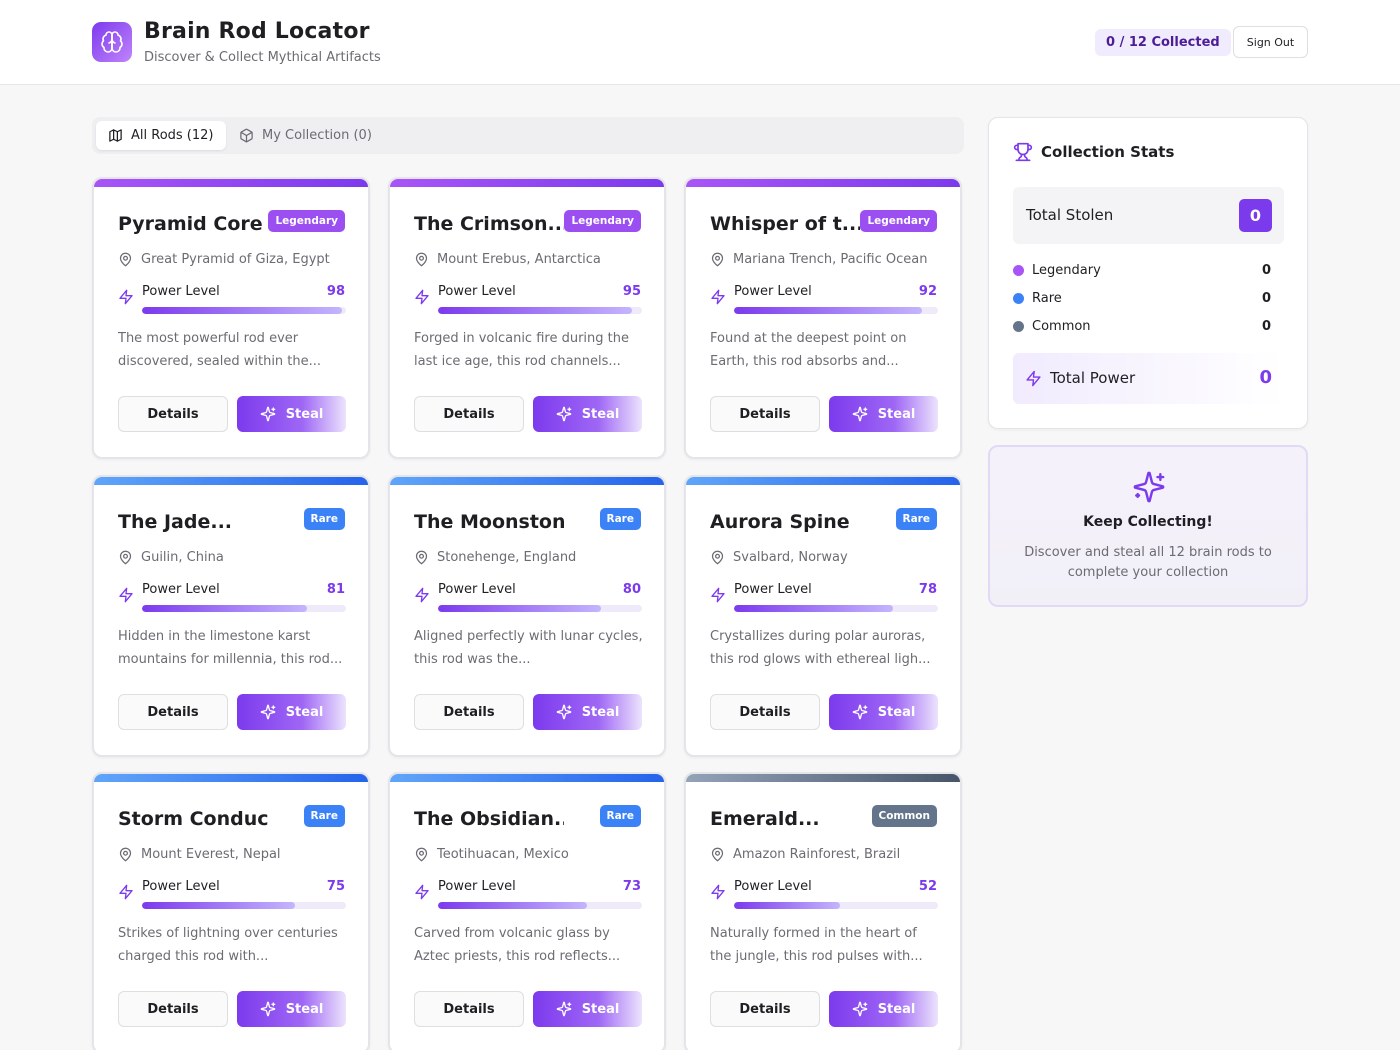 Image resolution: width=1400 pixels, height=1050 pixels. Describe the element at coordinates (631, 886) in the screenshot. I see `power-level-value: 73` at that location.